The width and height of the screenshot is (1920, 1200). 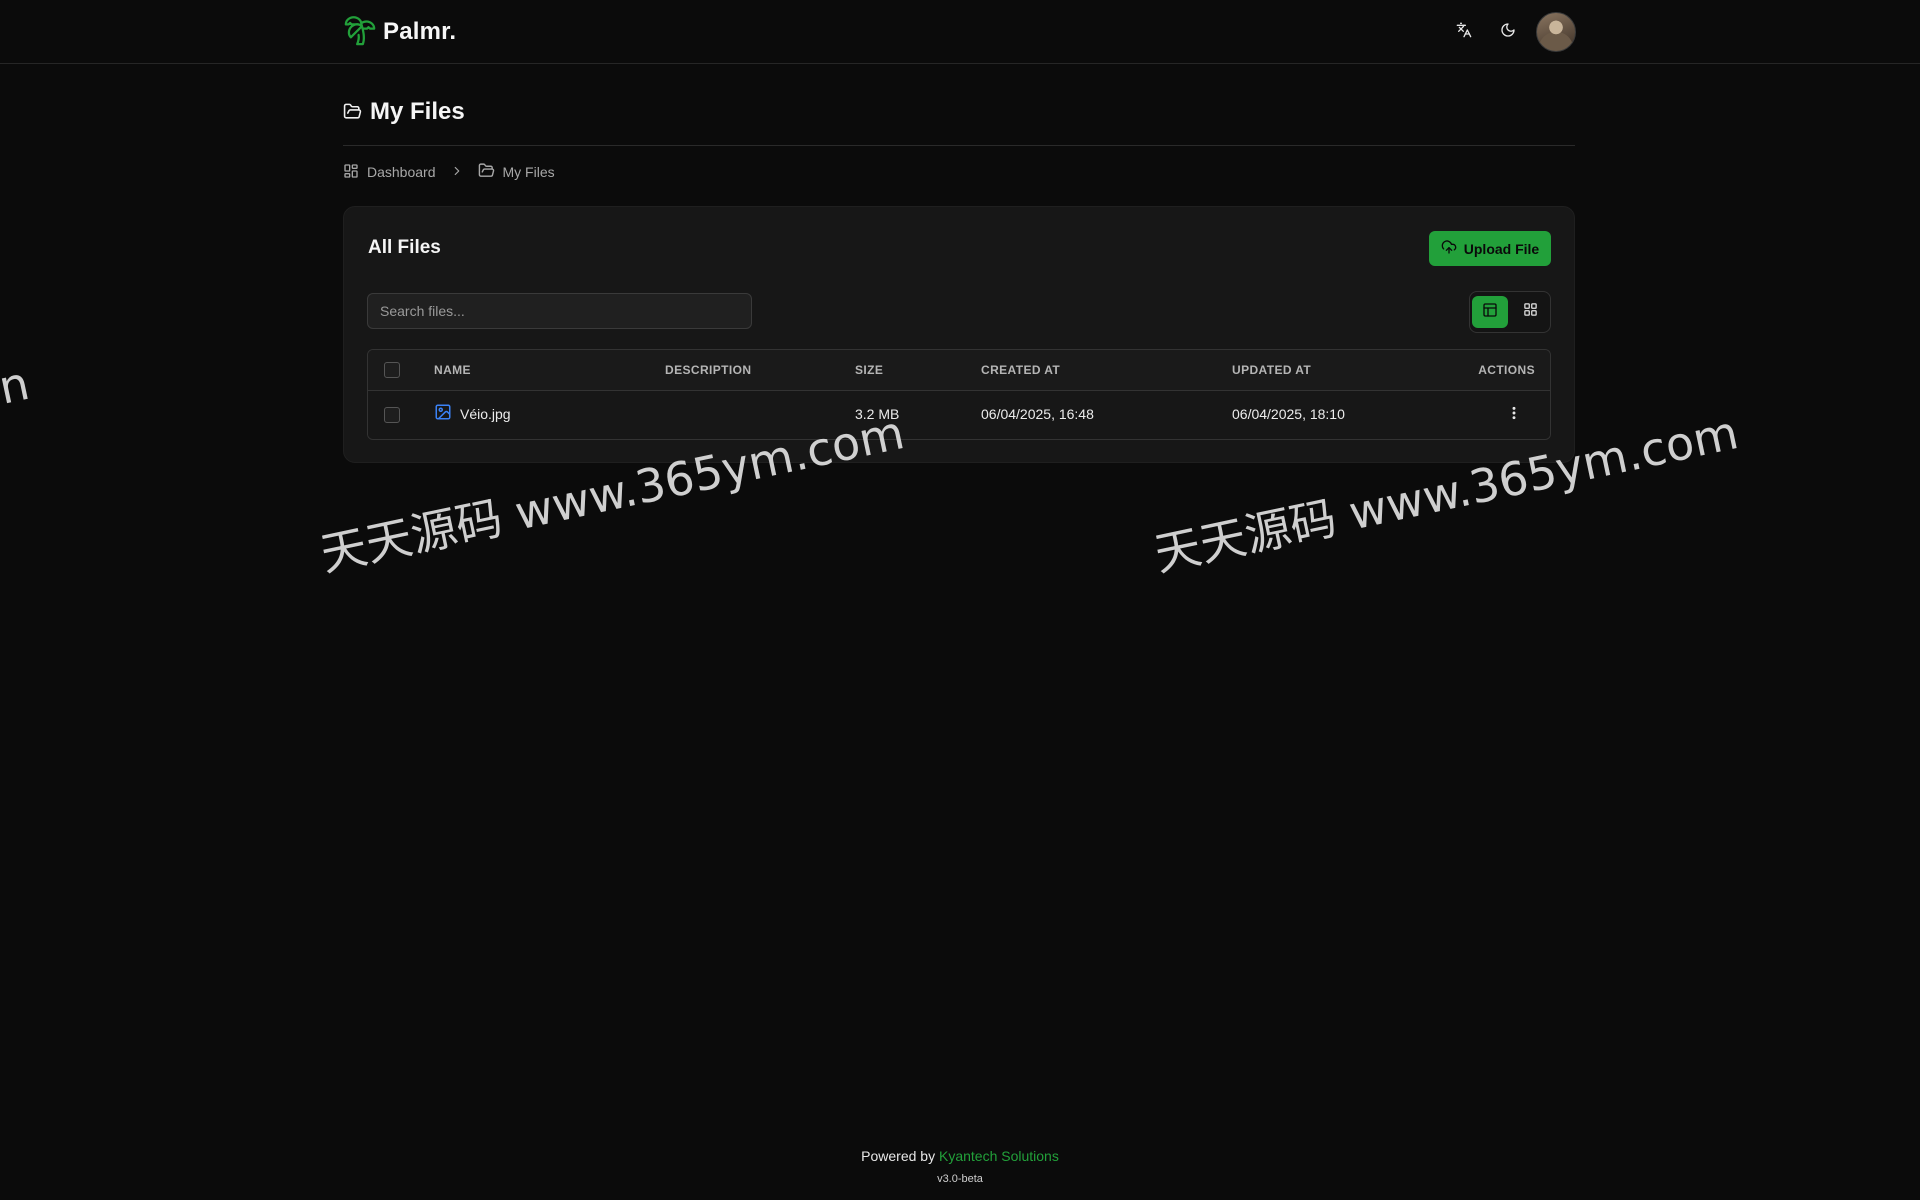 I want to click on row-actions-button, so click(x=1514, y=415).